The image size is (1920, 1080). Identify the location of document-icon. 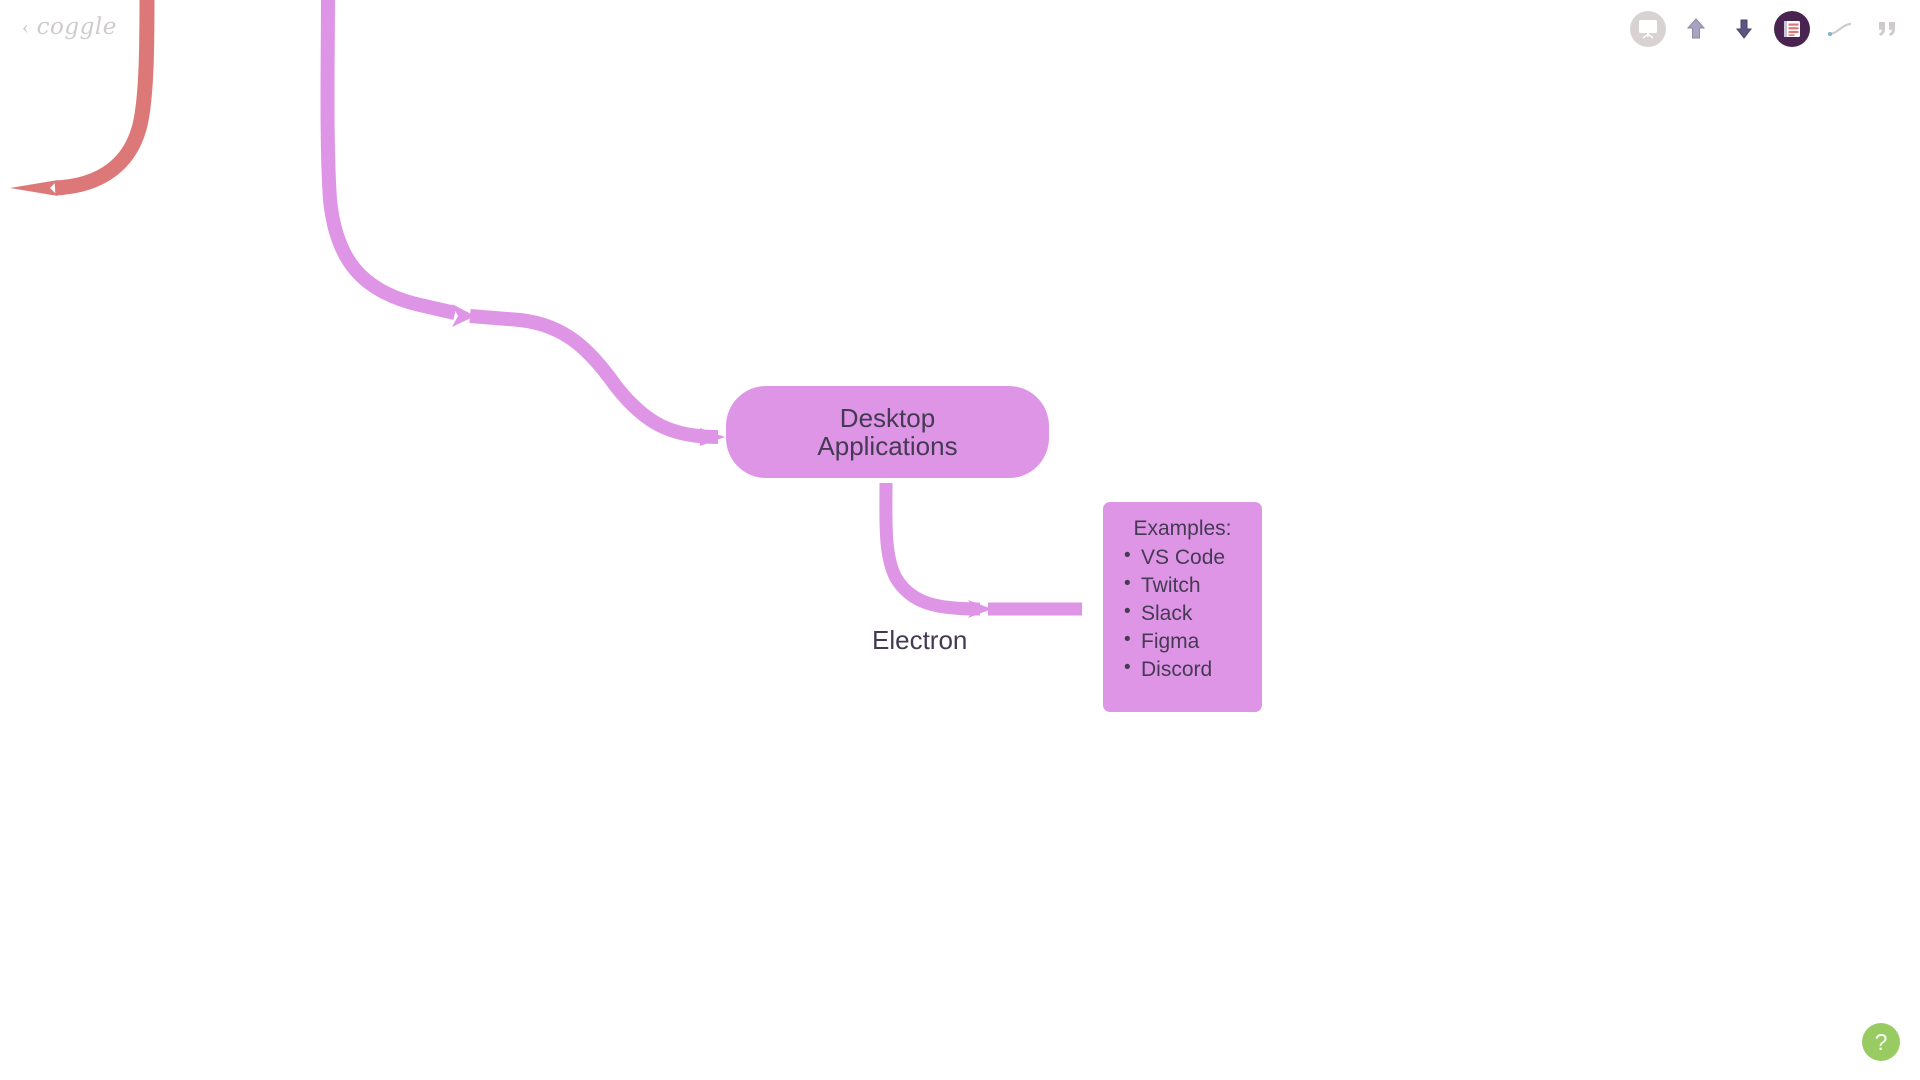
(1792, 29).